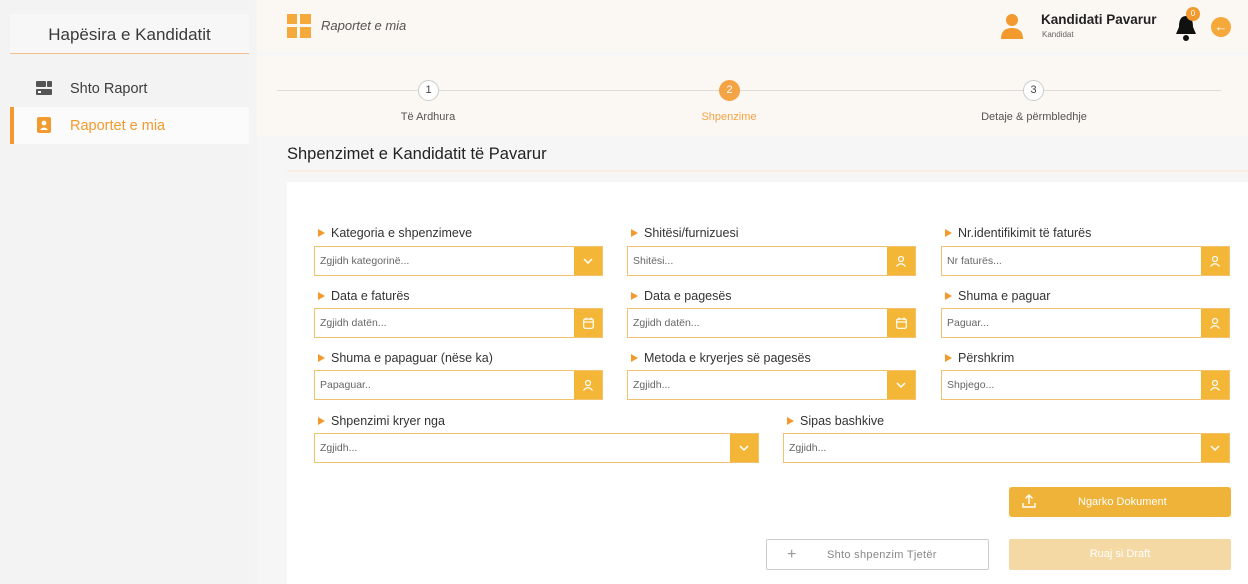 The image size is (1248, 584). Describe the element at coordinates (997, 296) in the screenshot. I see `field-label: Shuma e paguar` at that location.